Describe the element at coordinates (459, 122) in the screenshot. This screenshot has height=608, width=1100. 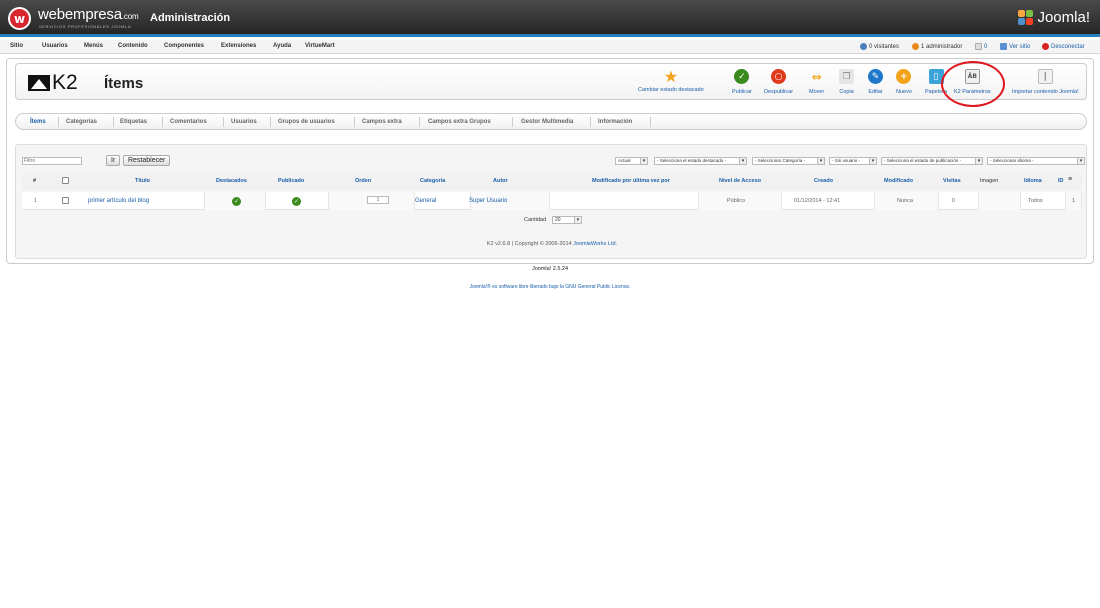
I see `tab-extra-field-groups: Campos extra Grupos` at that location.